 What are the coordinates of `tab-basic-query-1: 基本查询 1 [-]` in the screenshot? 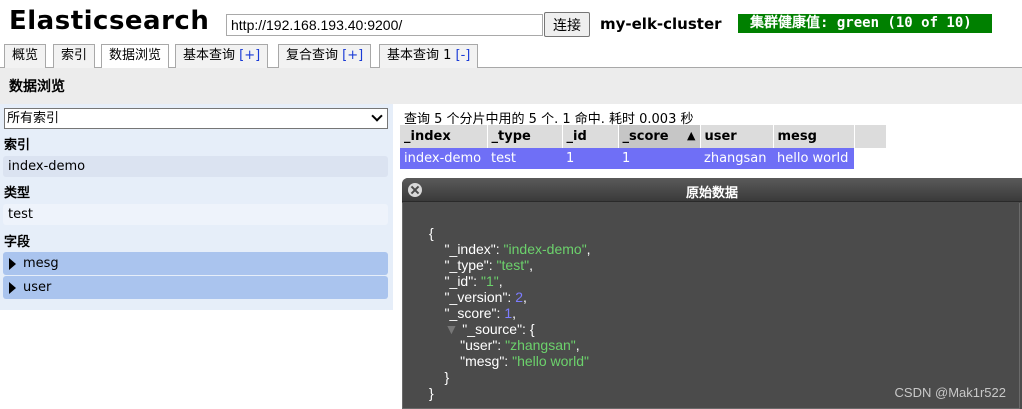 It's located at (429, 56).